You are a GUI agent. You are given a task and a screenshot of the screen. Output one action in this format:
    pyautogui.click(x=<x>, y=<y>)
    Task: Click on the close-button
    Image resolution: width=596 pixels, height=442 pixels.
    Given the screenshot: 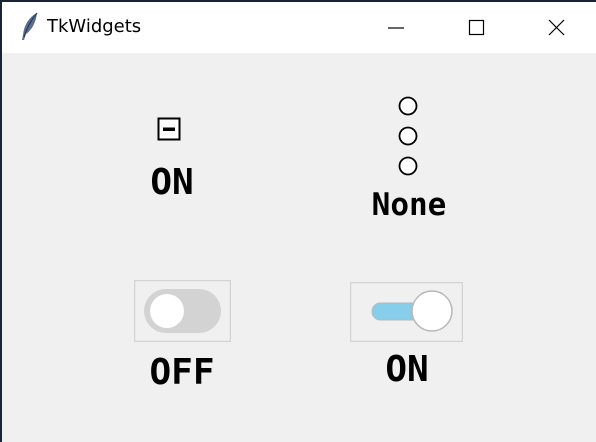 What is the action you would take?
    pyautogui.click(x=556, y=27)
    